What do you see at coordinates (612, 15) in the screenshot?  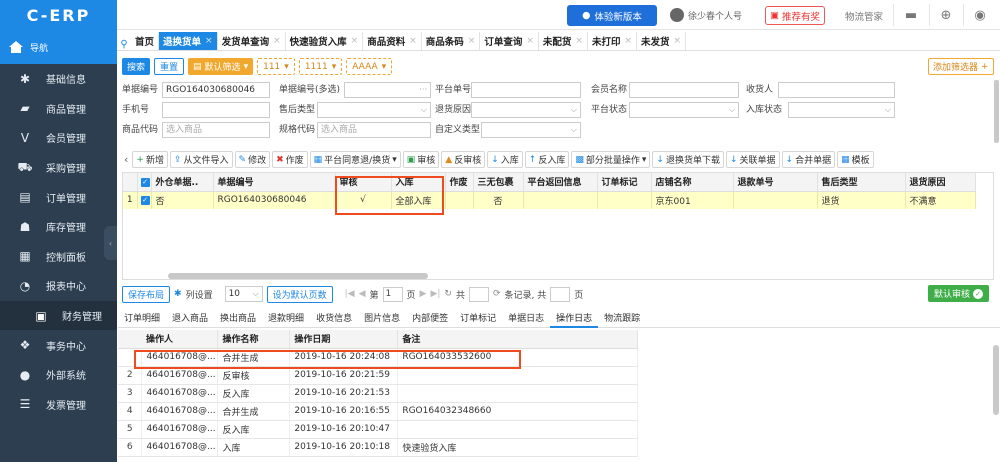 I see `try-new-version-button: ● 体验新版本` at bounding box center [612, 15].